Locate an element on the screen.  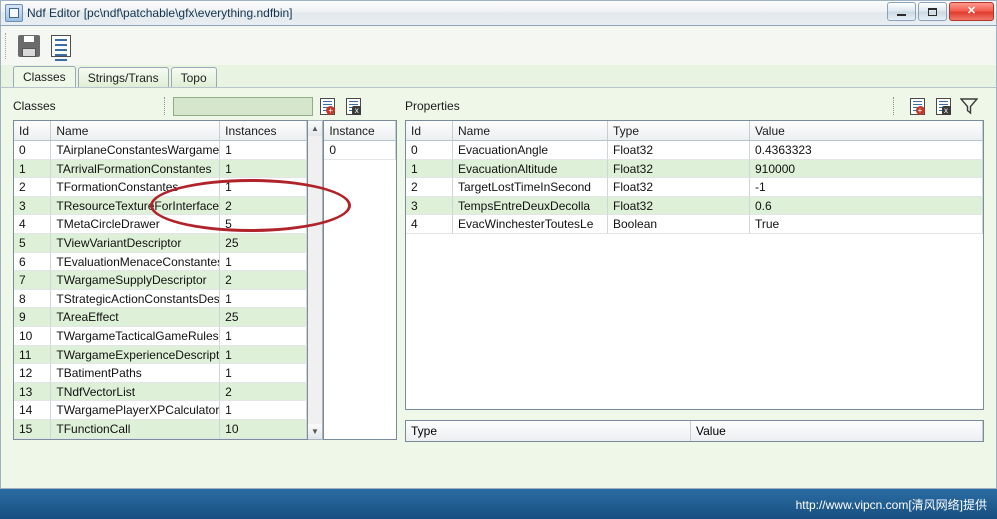
list-item: 0 is located at coordinates (360, 150).